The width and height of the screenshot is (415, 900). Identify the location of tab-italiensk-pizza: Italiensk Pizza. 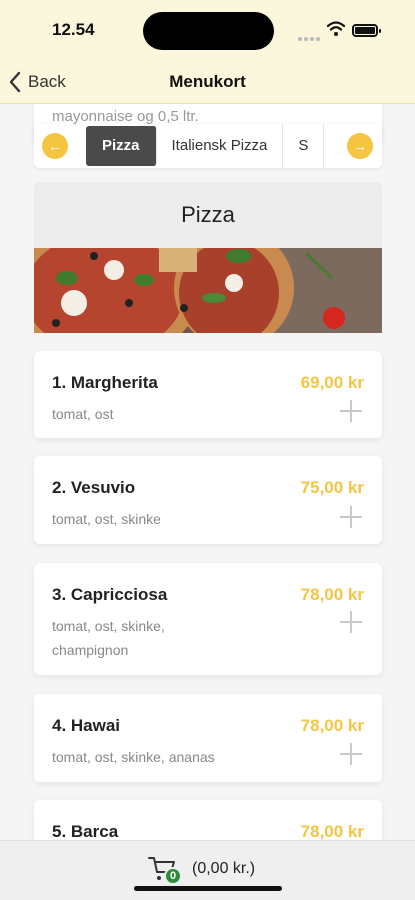
(220, 146).